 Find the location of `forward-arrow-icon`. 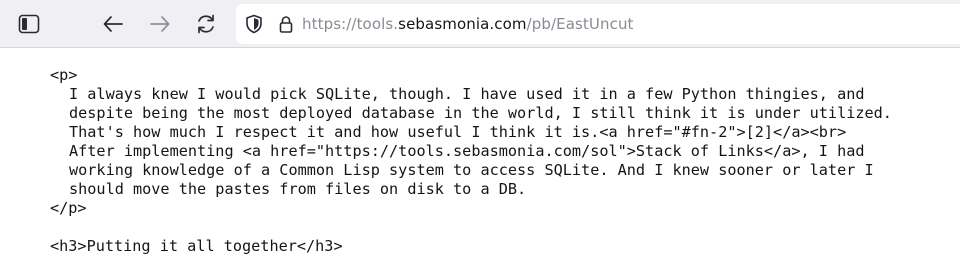

forward-arrow-icon is located at coordinates (160, 24).